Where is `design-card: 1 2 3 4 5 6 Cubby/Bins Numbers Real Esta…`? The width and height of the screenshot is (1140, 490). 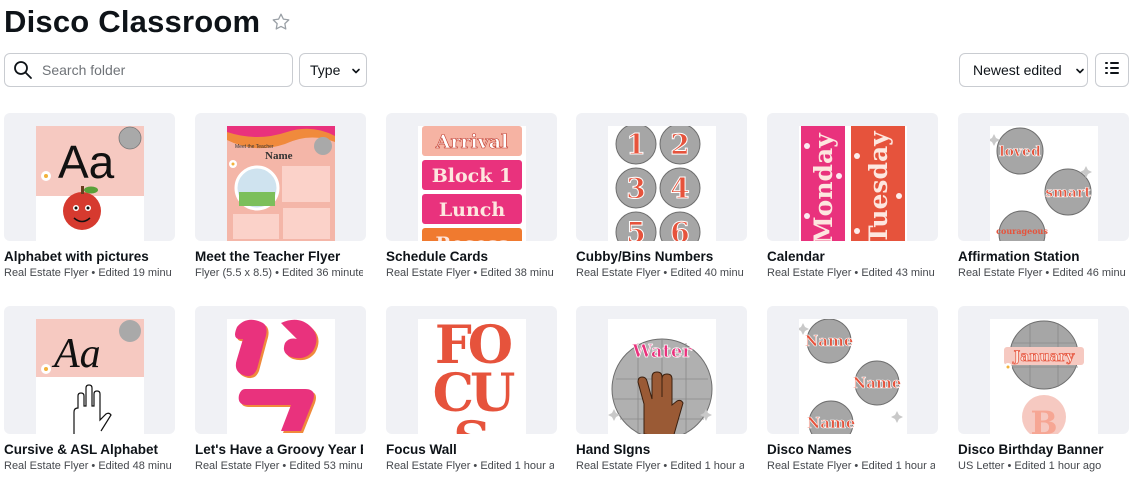
design-card: 1 2 3 4 5 6 Cubby/Bins Numbers Real Esta… is located at coordinates (661, 200).